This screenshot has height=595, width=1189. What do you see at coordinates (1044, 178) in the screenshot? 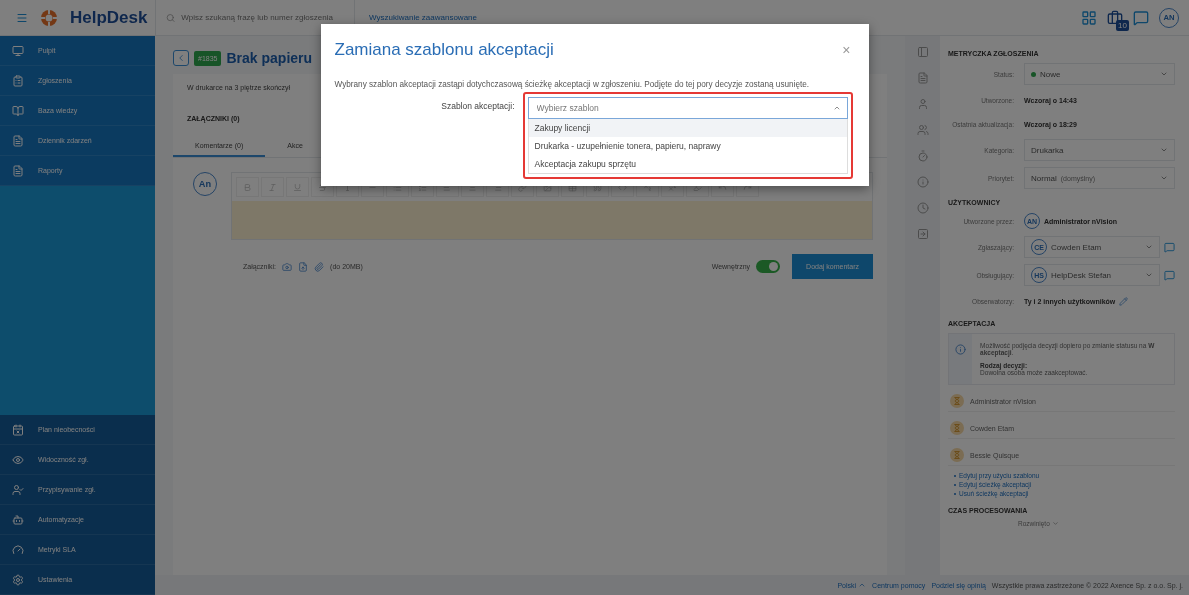
I see `select-value: Normal` at bounding box center [1044, 178].